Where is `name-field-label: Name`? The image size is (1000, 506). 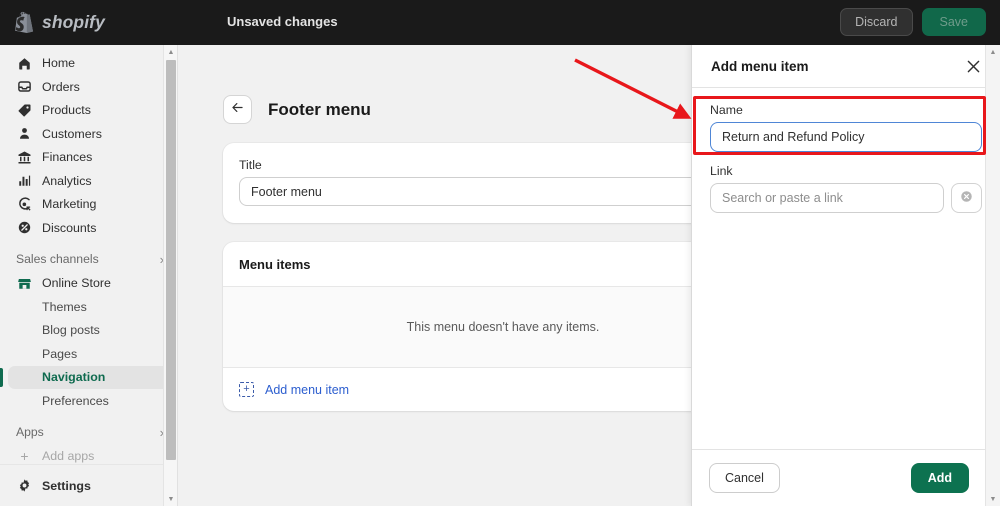 name-field-label: Name is located at coordinates (726, 110).